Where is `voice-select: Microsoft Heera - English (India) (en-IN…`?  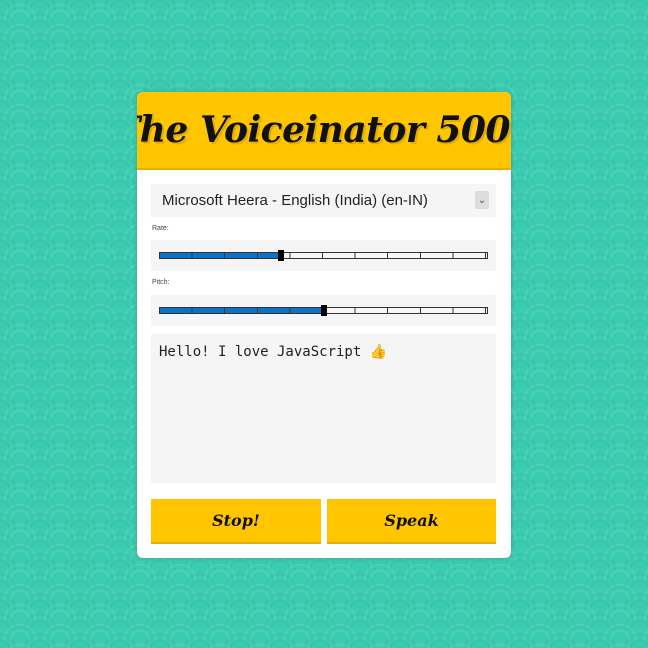
voice-select: Microsoft Heera - English (India) (en-IN… is located at coordinates (323, 200).